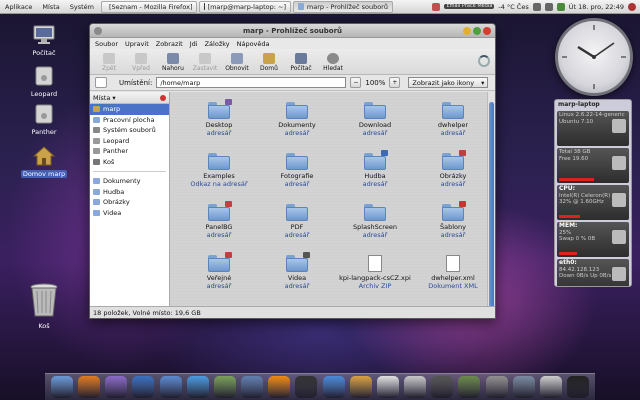 The width and height of the screenshot is (640, 400). Describe the element at coordinates (129, 213) in the screenshot. I see `sidebar-bookmark: Videa` at that location.